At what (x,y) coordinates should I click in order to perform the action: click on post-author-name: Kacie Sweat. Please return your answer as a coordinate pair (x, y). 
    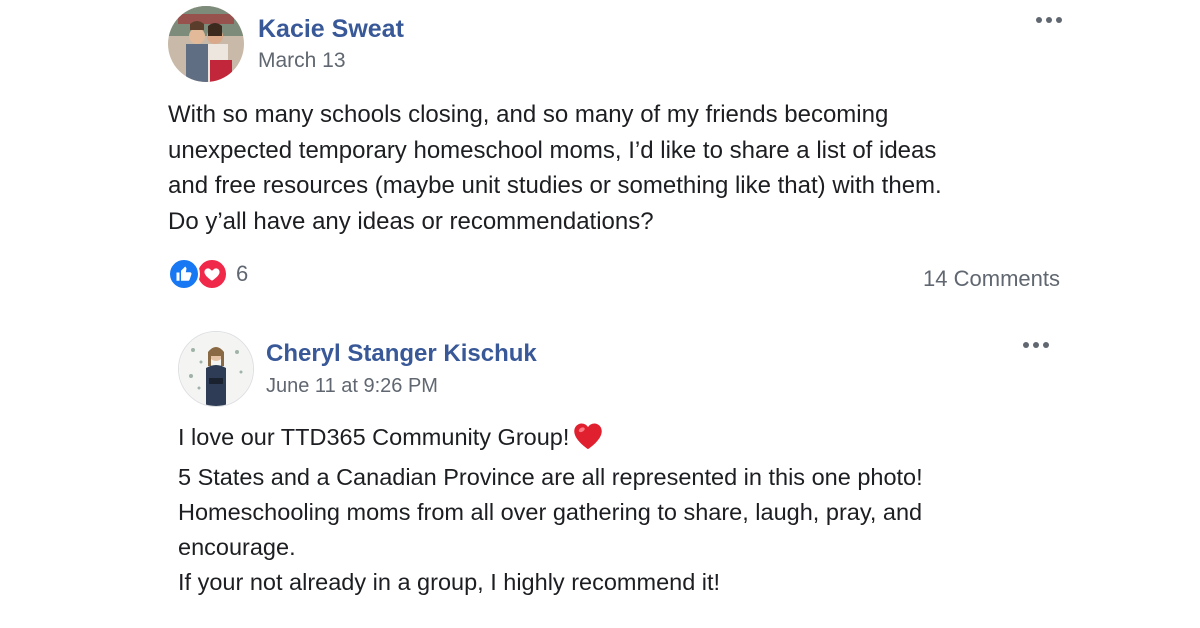
    Looking at the image, I should click on (331, 29).